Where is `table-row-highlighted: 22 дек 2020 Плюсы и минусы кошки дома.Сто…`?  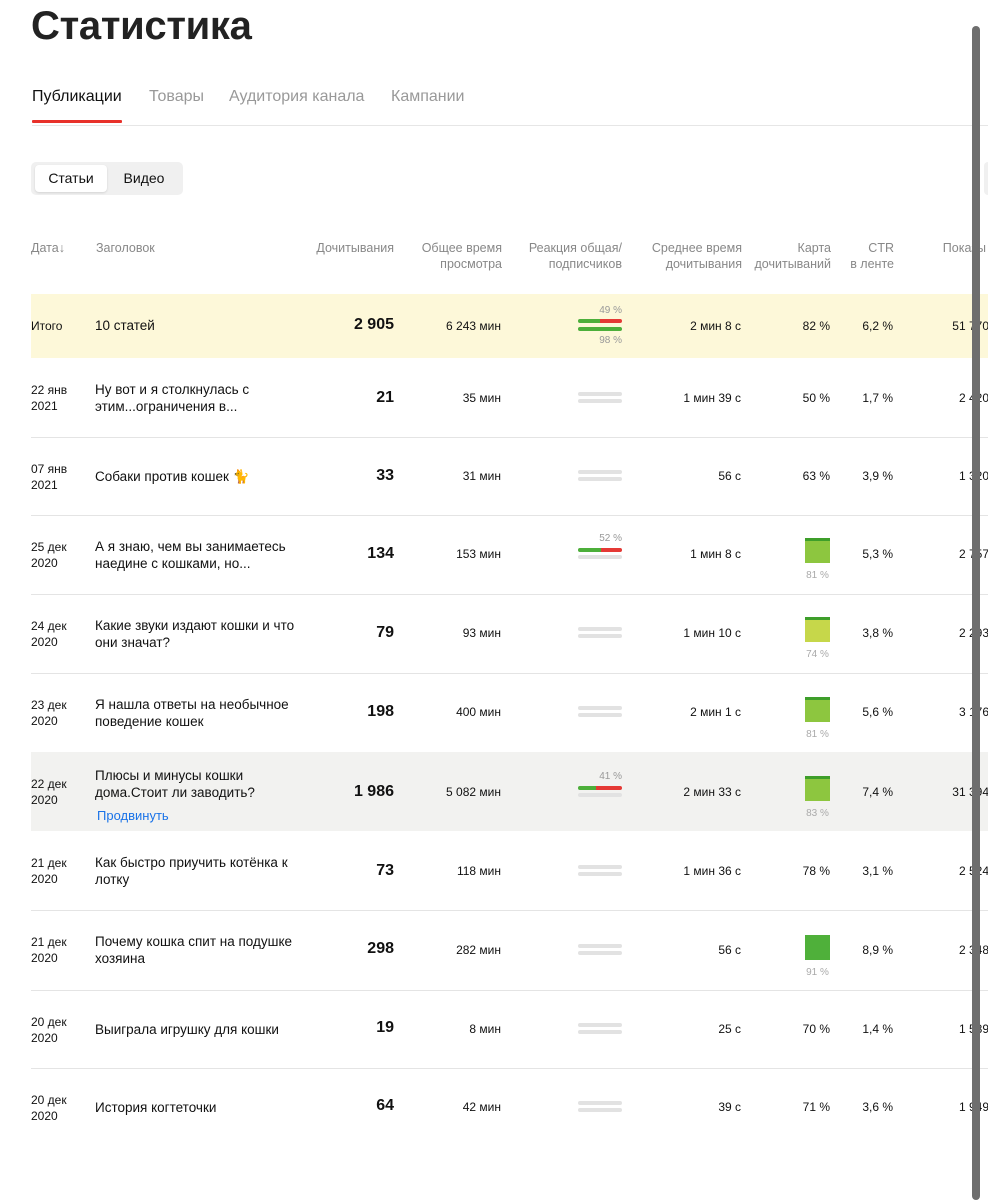
table-row-highlighted: 22 дек 2020 Плюсы и минусы кошки дома.Сто… is located at coordinates (509, 791).